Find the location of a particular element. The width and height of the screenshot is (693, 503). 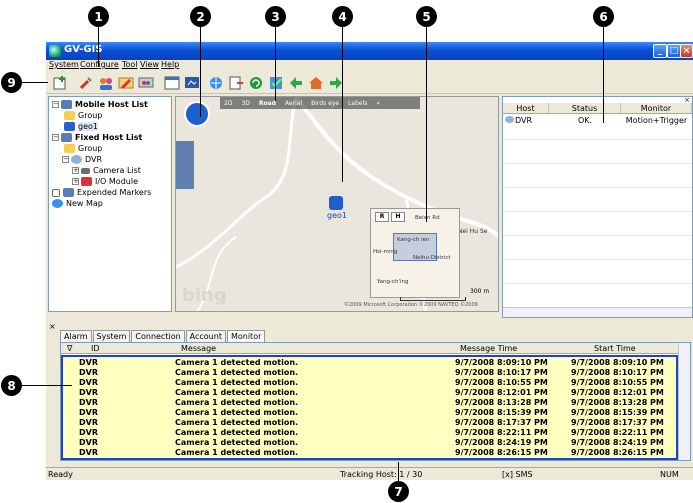

column-message: Message is located at coordinates (198, 348).